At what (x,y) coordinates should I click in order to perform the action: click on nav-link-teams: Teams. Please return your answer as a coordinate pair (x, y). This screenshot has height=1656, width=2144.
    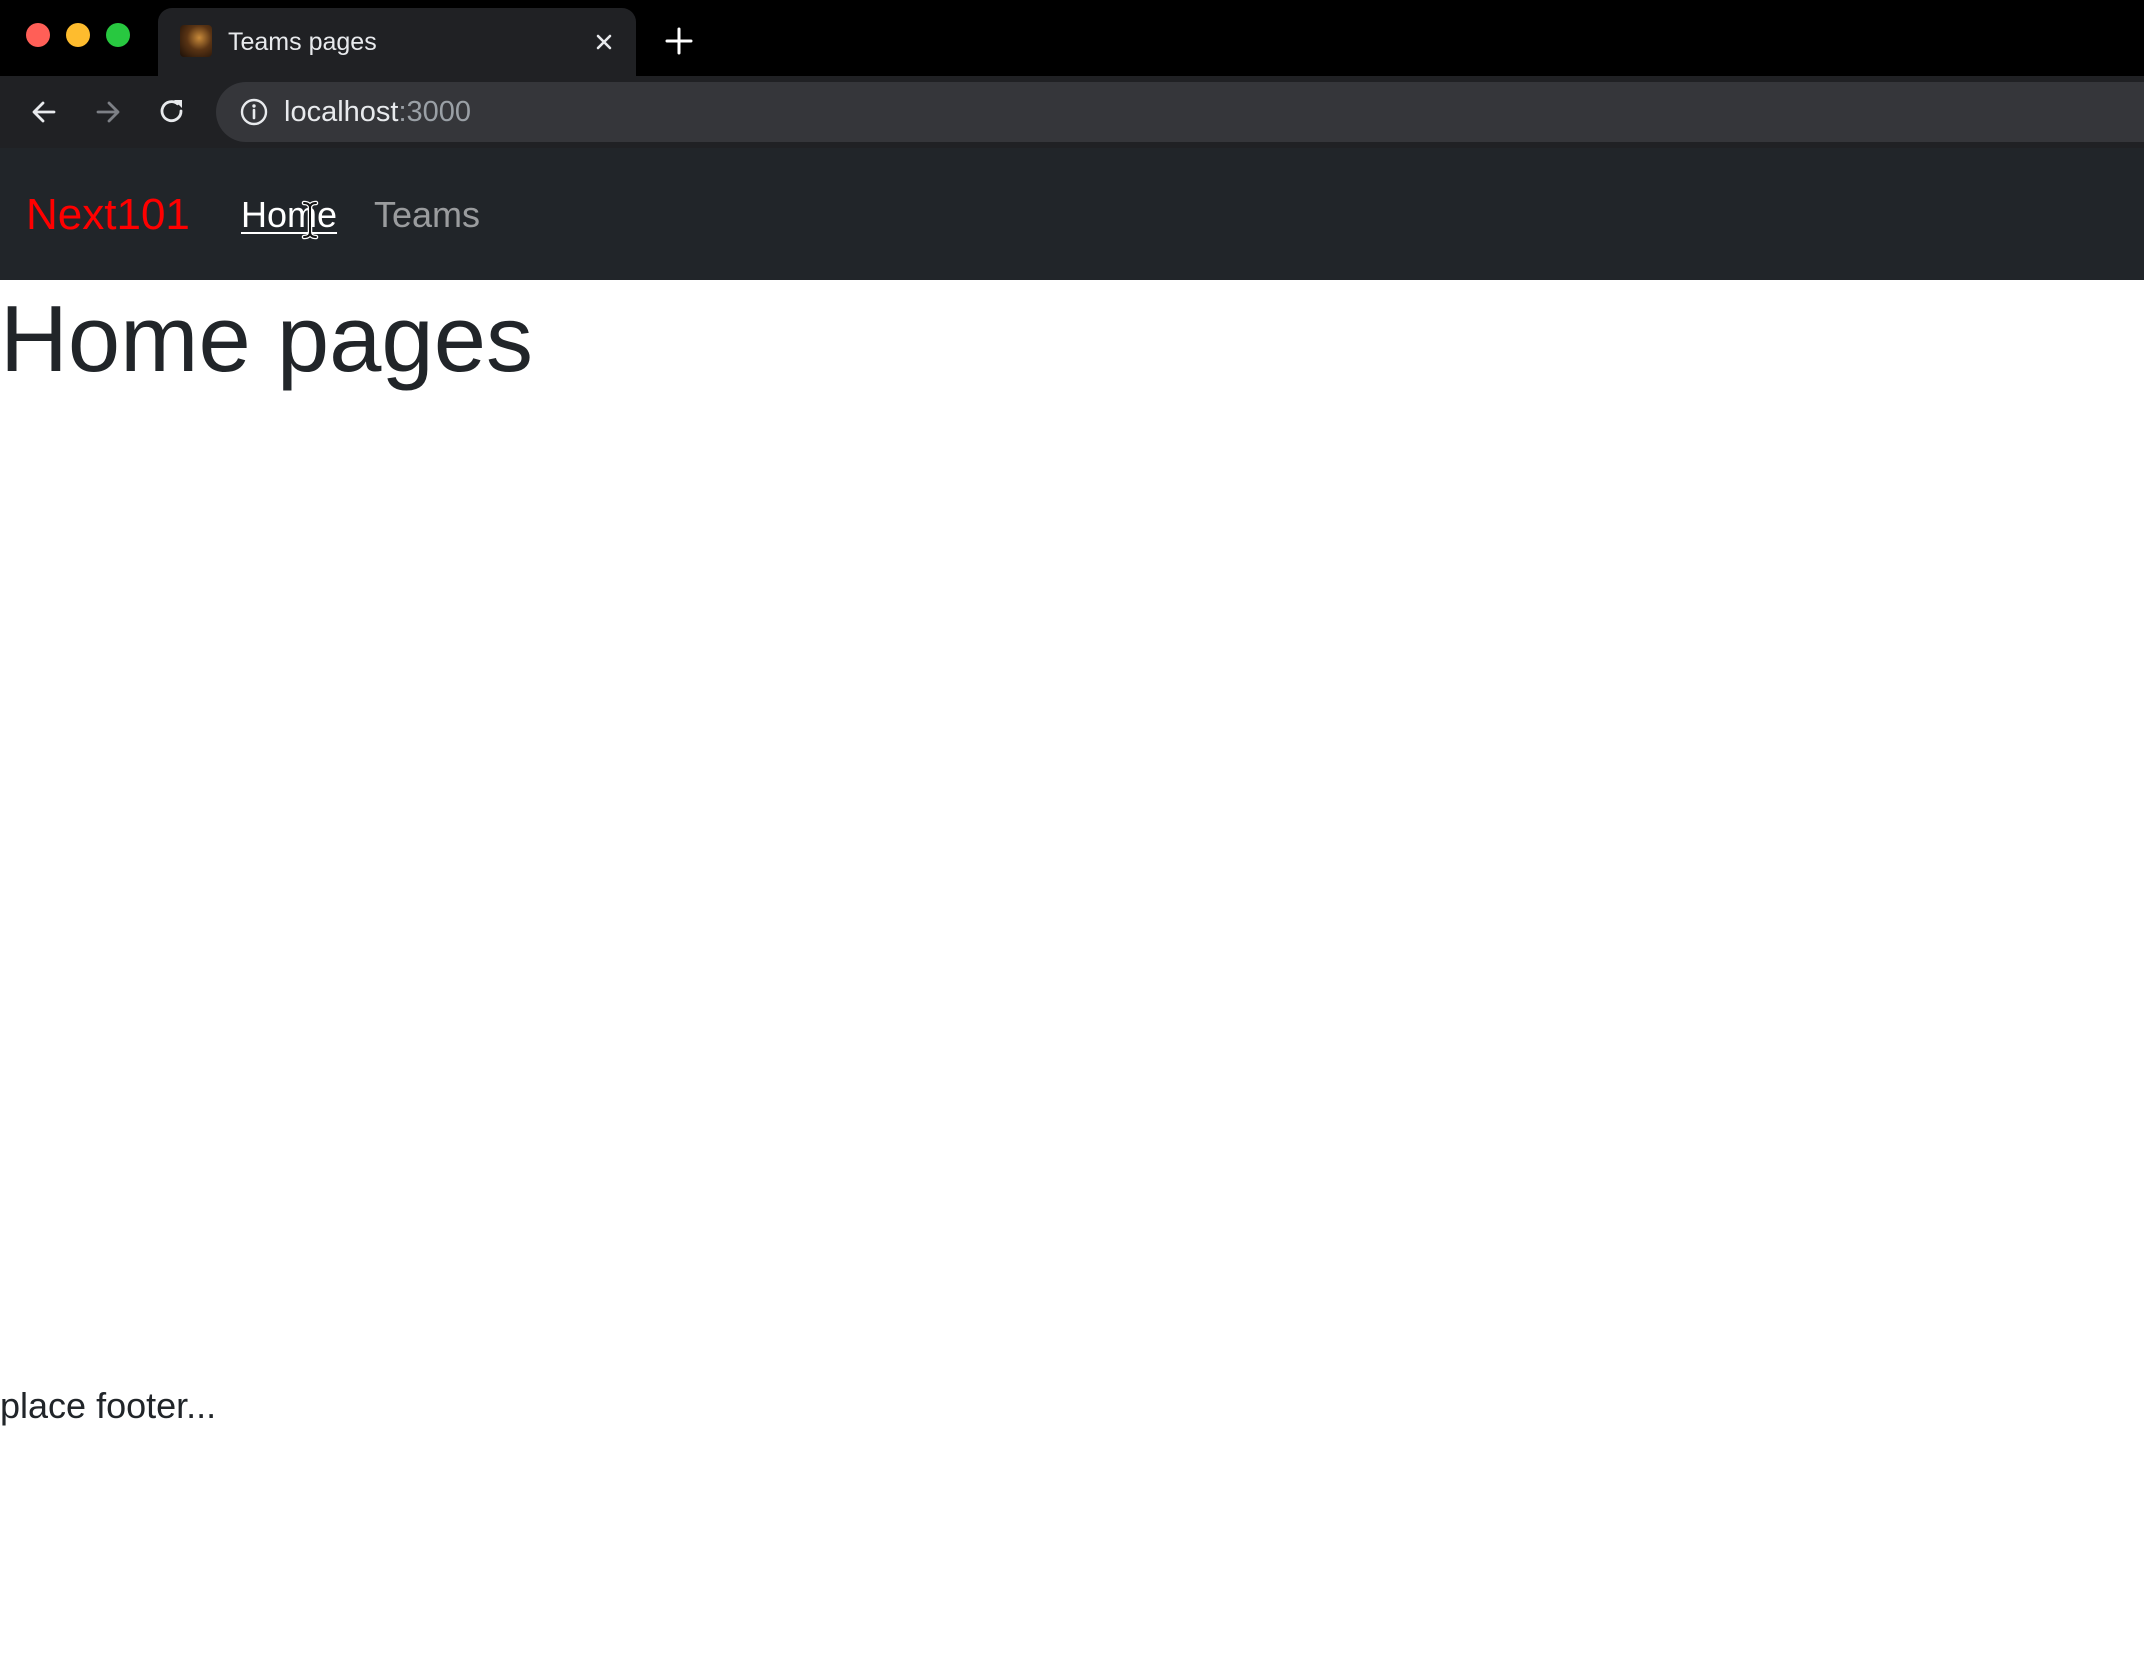
    Looking at the image, I should click on (427, 215).